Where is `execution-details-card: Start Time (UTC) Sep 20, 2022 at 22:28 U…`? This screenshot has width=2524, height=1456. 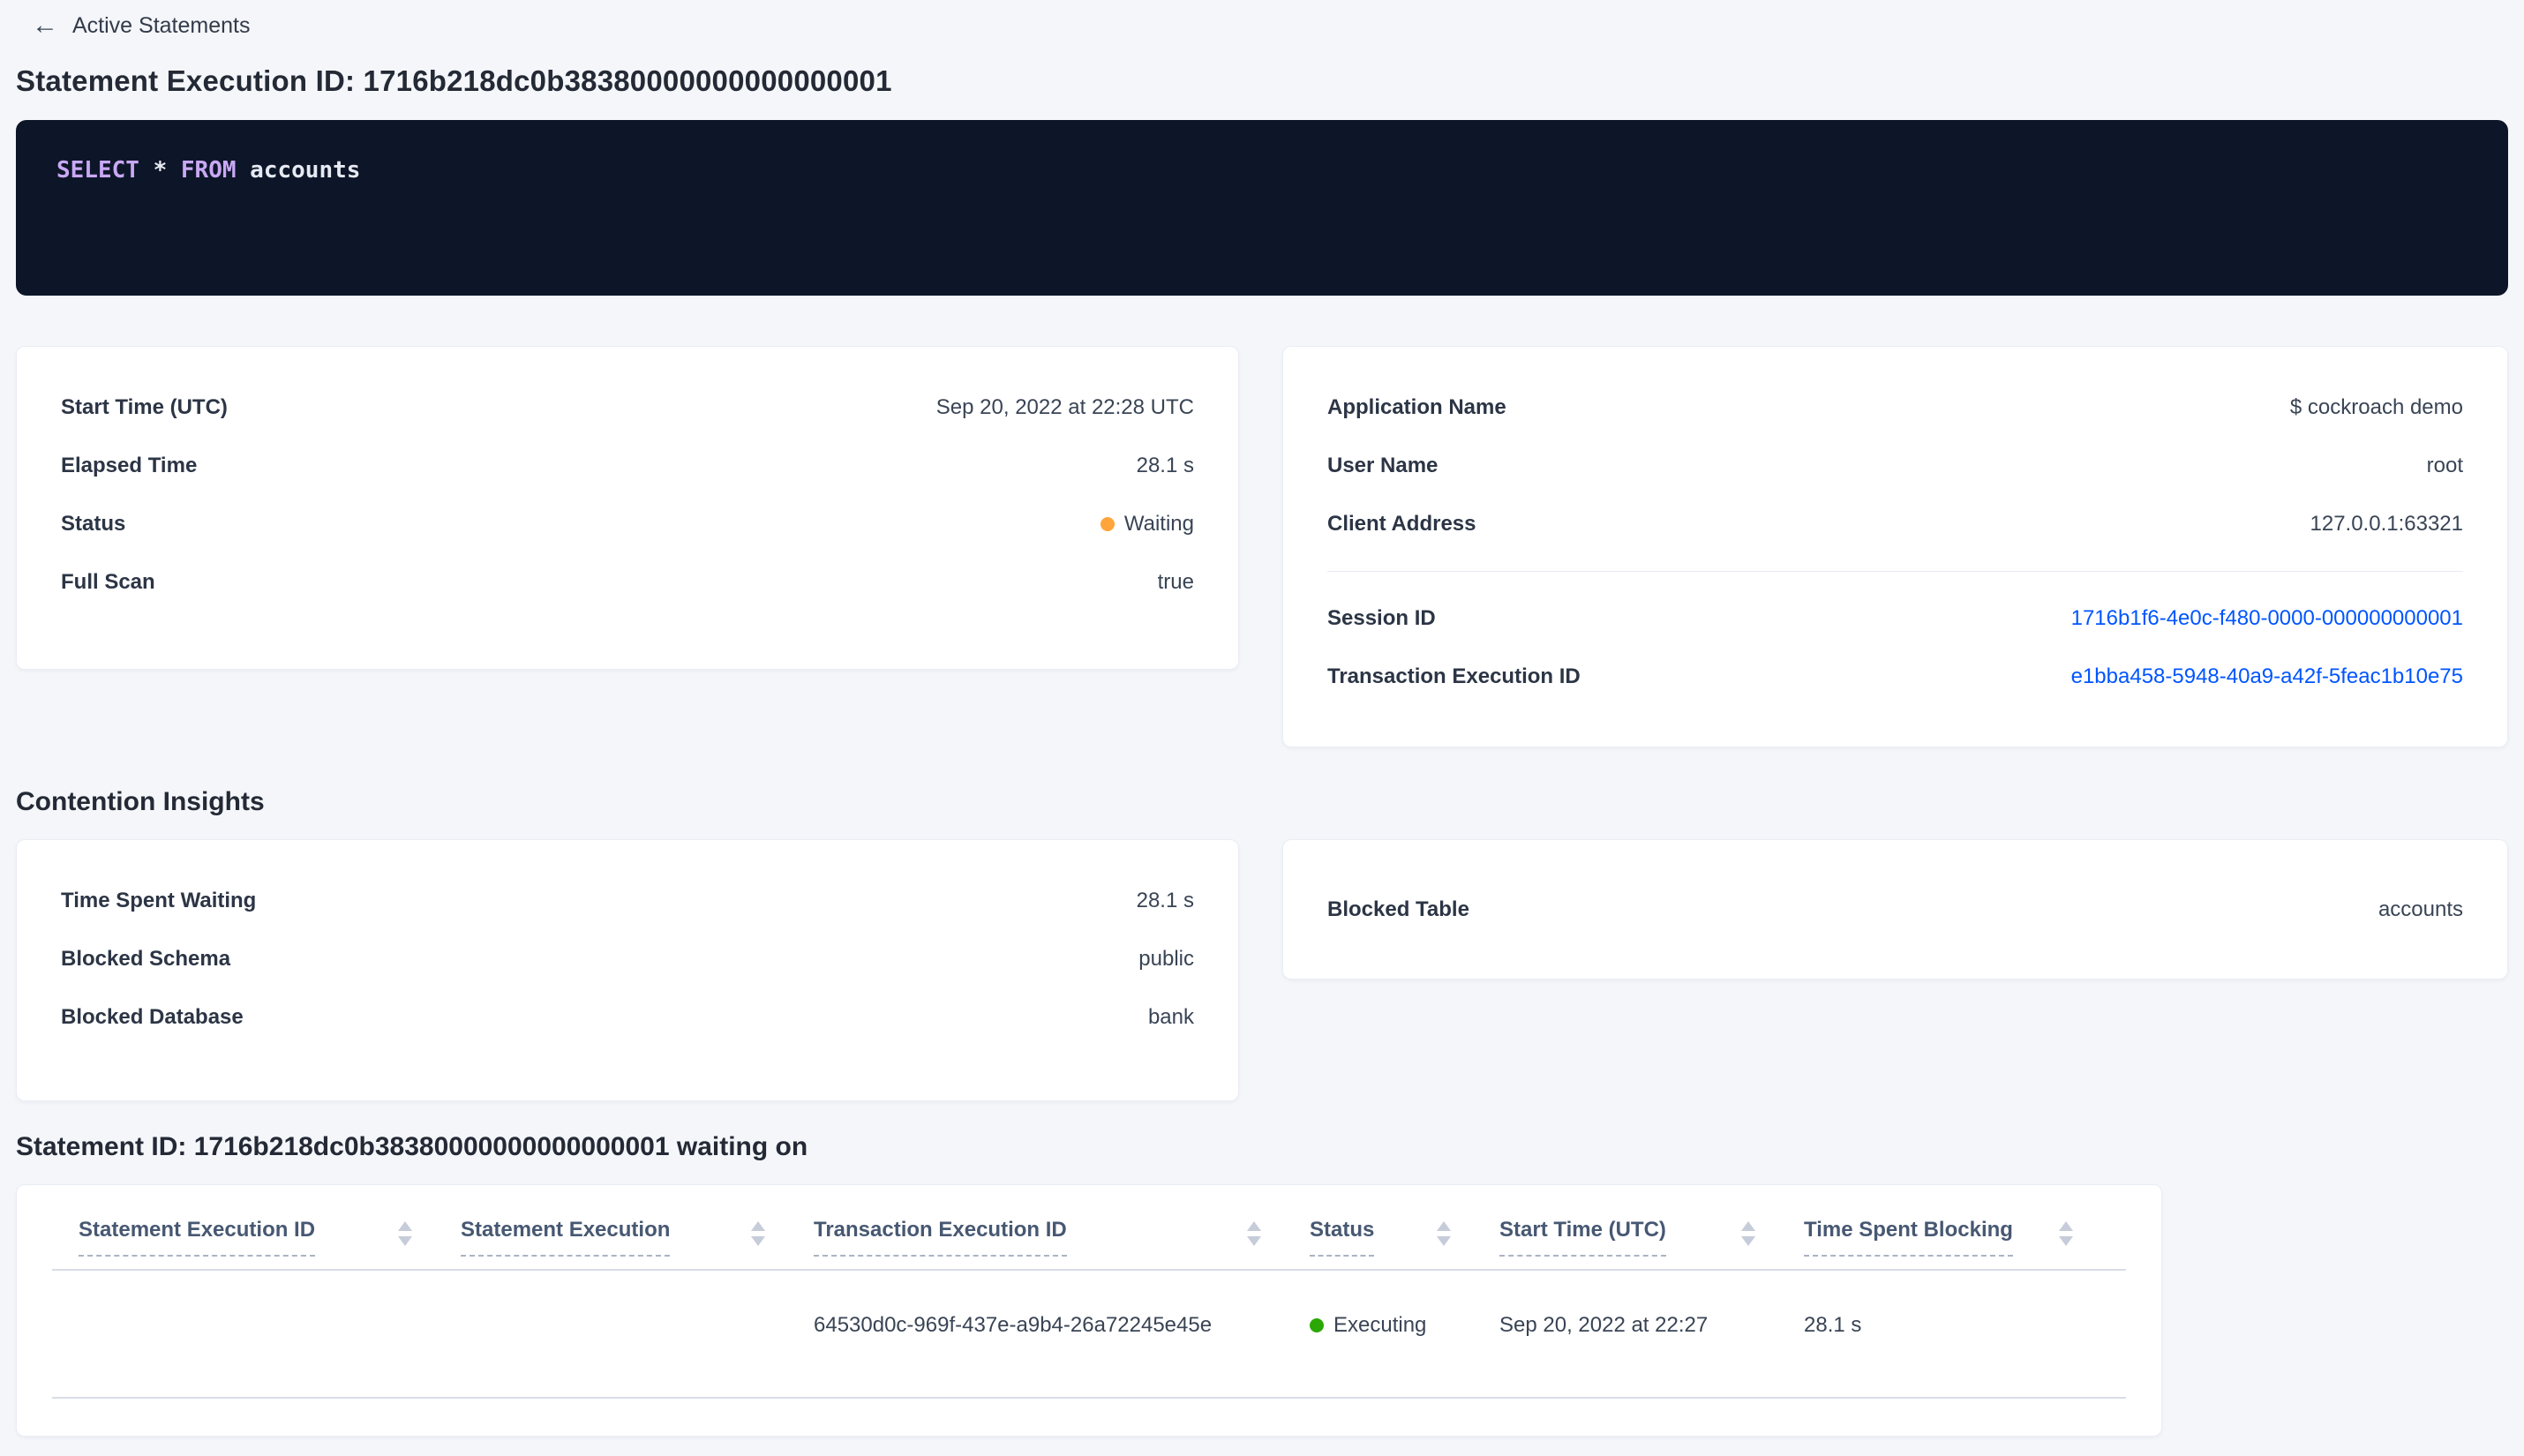 execution-details-card: Start Time (UTC) Sep 20, 2022 at 22:28 U… is located at coordinates (627, 508).